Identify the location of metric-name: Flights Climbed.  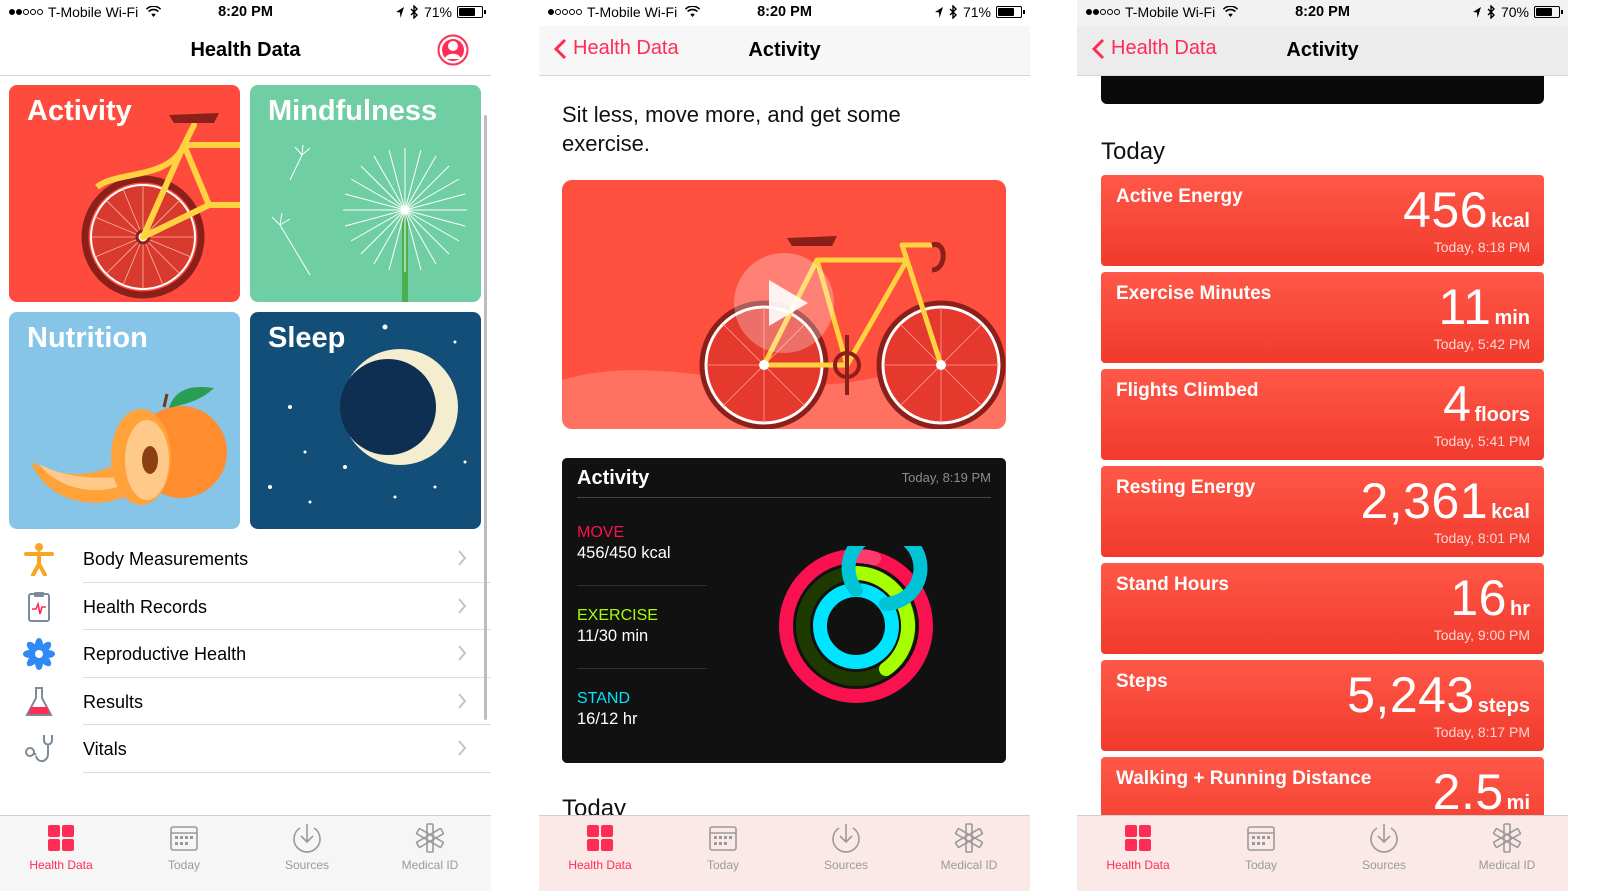
(1187, 390).